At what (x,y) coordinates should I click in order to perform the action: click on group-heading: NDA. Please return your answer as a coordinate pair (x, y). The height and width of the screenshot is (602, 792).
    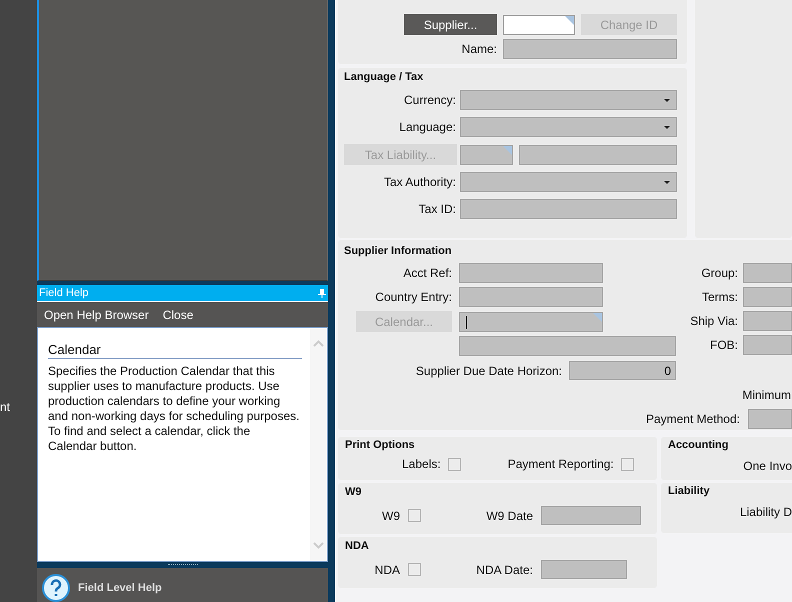
    Looking at the image, I should click on (357, 546).